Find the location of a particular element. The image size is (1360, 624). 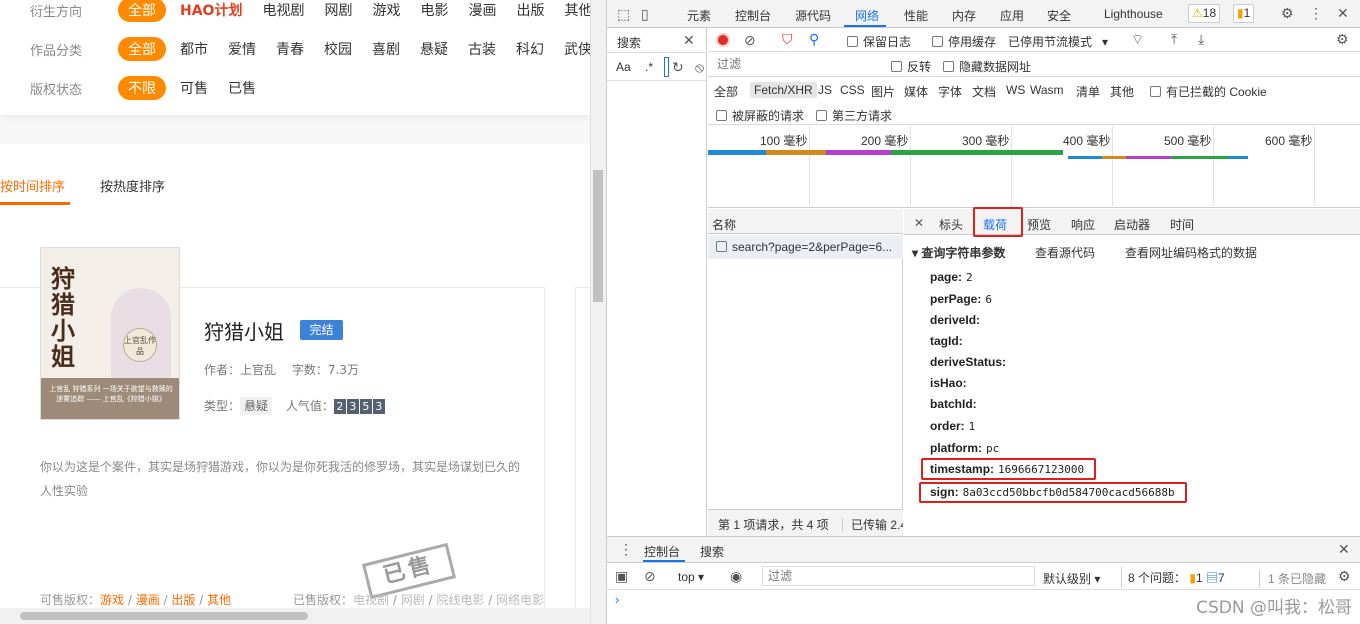

match-case-toggle: Aa is located at coordinates (623, 67).